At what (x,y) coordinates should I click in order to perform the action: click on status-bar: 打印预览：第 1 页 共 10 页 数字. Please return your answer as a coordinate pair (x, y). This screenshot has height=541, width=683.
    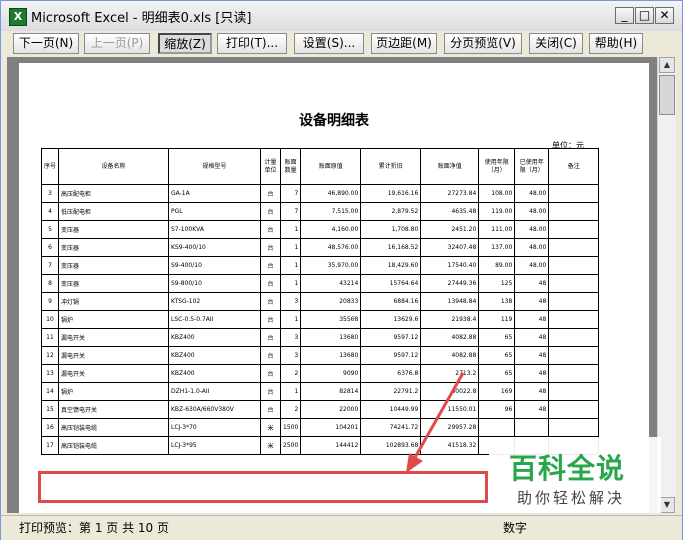
    Looking at the image, I should click on (341, 527).